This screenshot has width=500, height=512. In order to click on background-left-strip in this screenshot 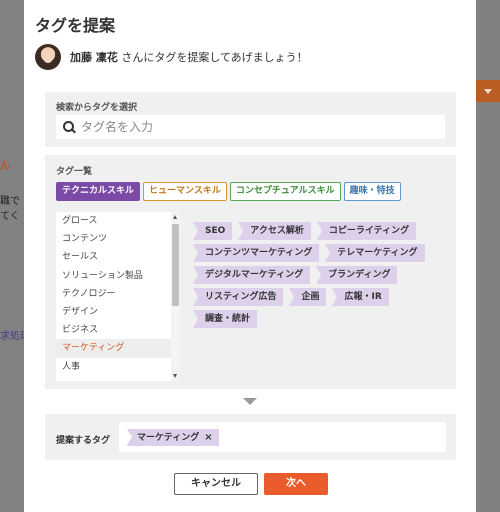, I will do `click(12, 256)`.